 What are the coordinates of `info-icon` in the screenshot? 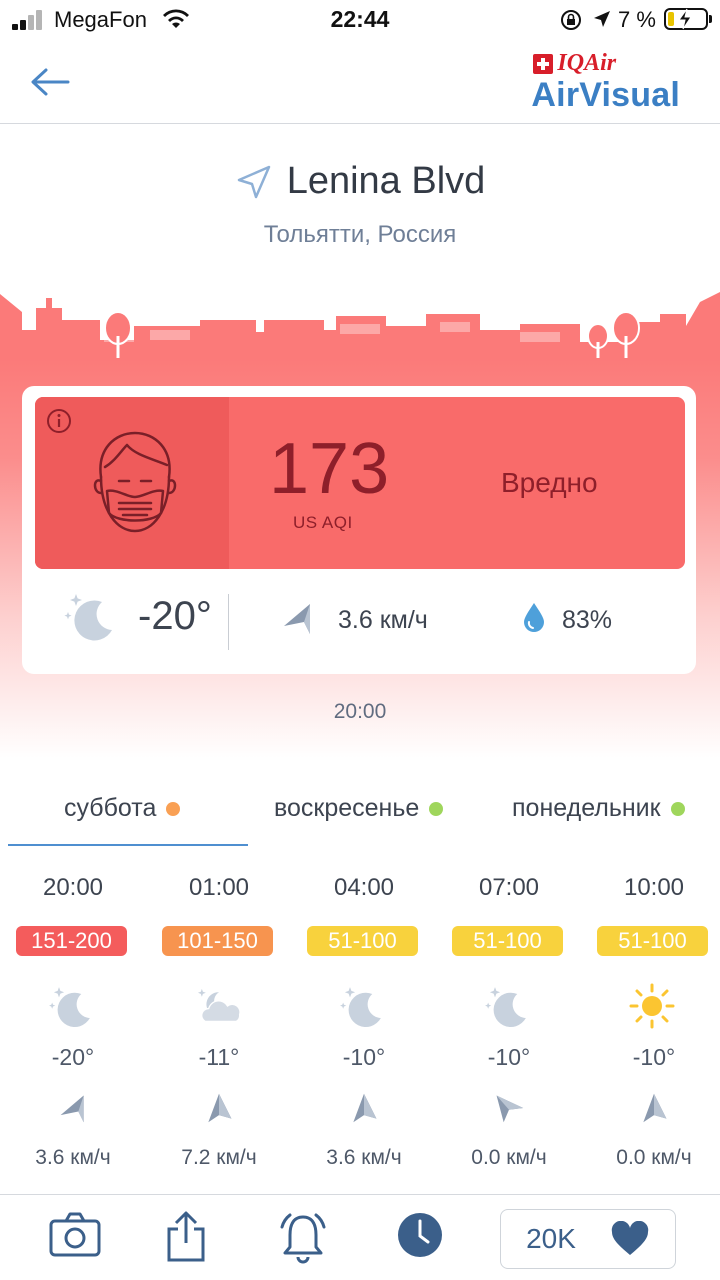 It's located at (59, 421).